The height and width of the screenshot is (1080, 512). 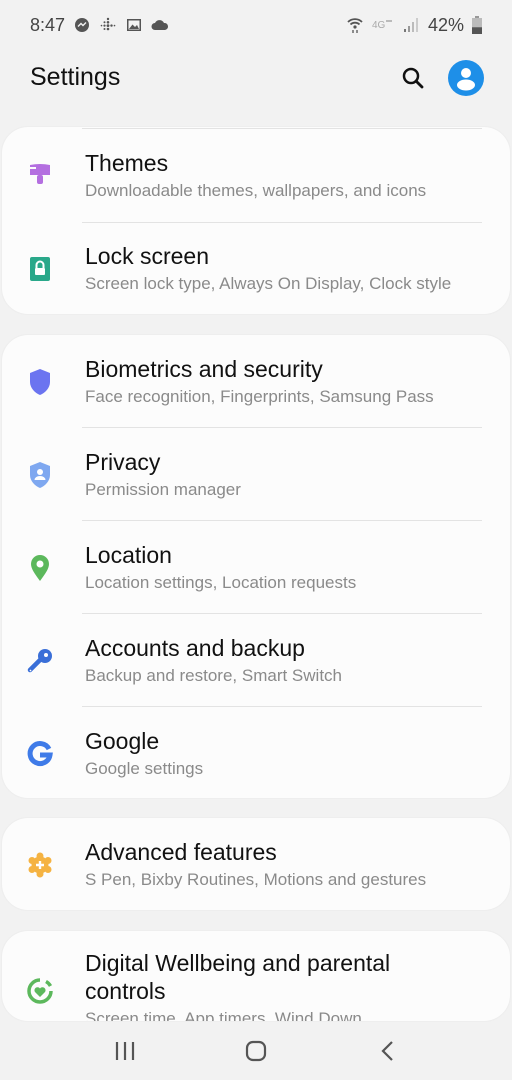 What do you see at coordinates (40, 865) in the screenshot?
I see `gear-plus-icon` at bounding box center [40, 865].